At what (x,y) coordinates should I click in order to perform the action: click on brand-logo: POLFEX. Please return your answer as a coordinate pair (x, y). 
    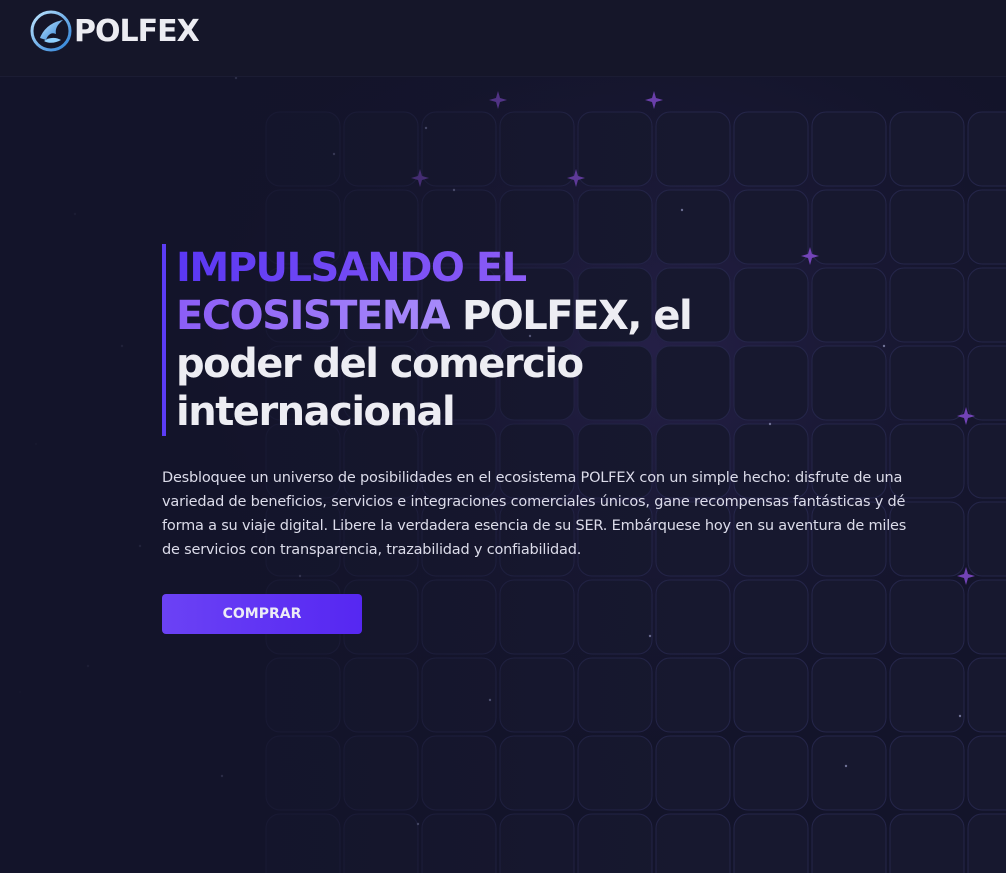
    Looking at the image, I should click on (115, 31).